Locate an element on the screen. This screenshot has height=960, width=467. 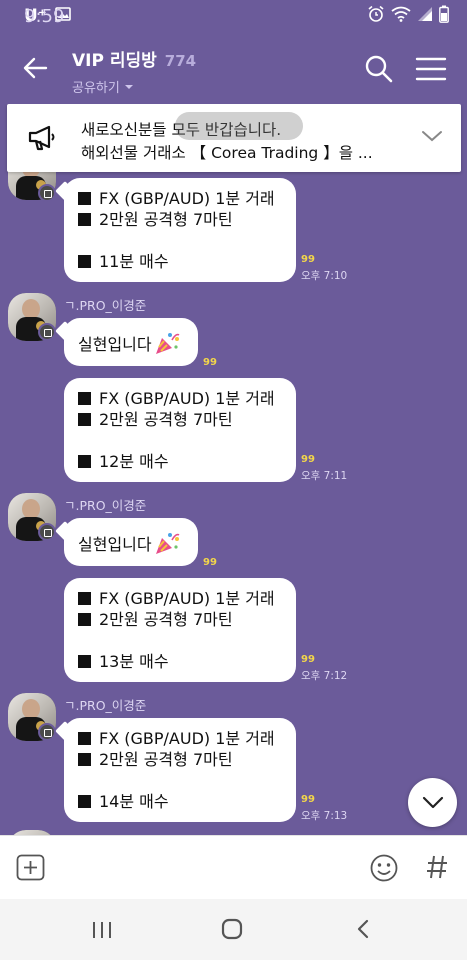
back-icon is located at coordinates (363, 929).